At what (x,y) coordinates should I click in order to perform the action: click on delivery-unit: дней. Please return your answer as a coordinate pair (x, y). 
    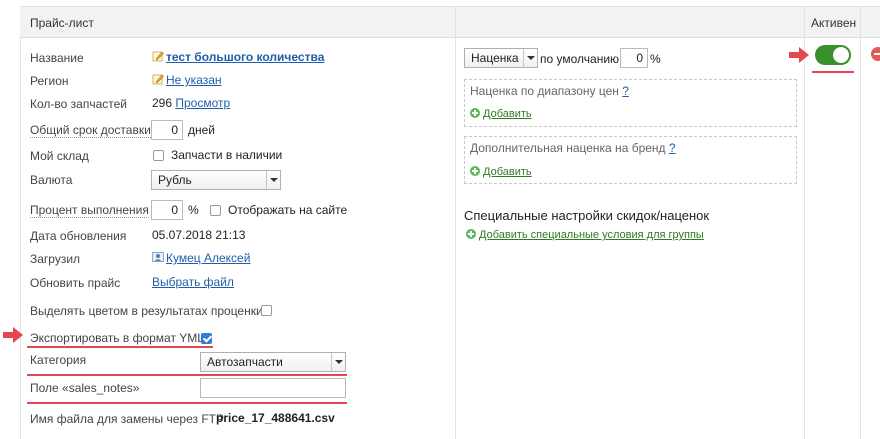
    Looking at the image, I should click on (202, 130).